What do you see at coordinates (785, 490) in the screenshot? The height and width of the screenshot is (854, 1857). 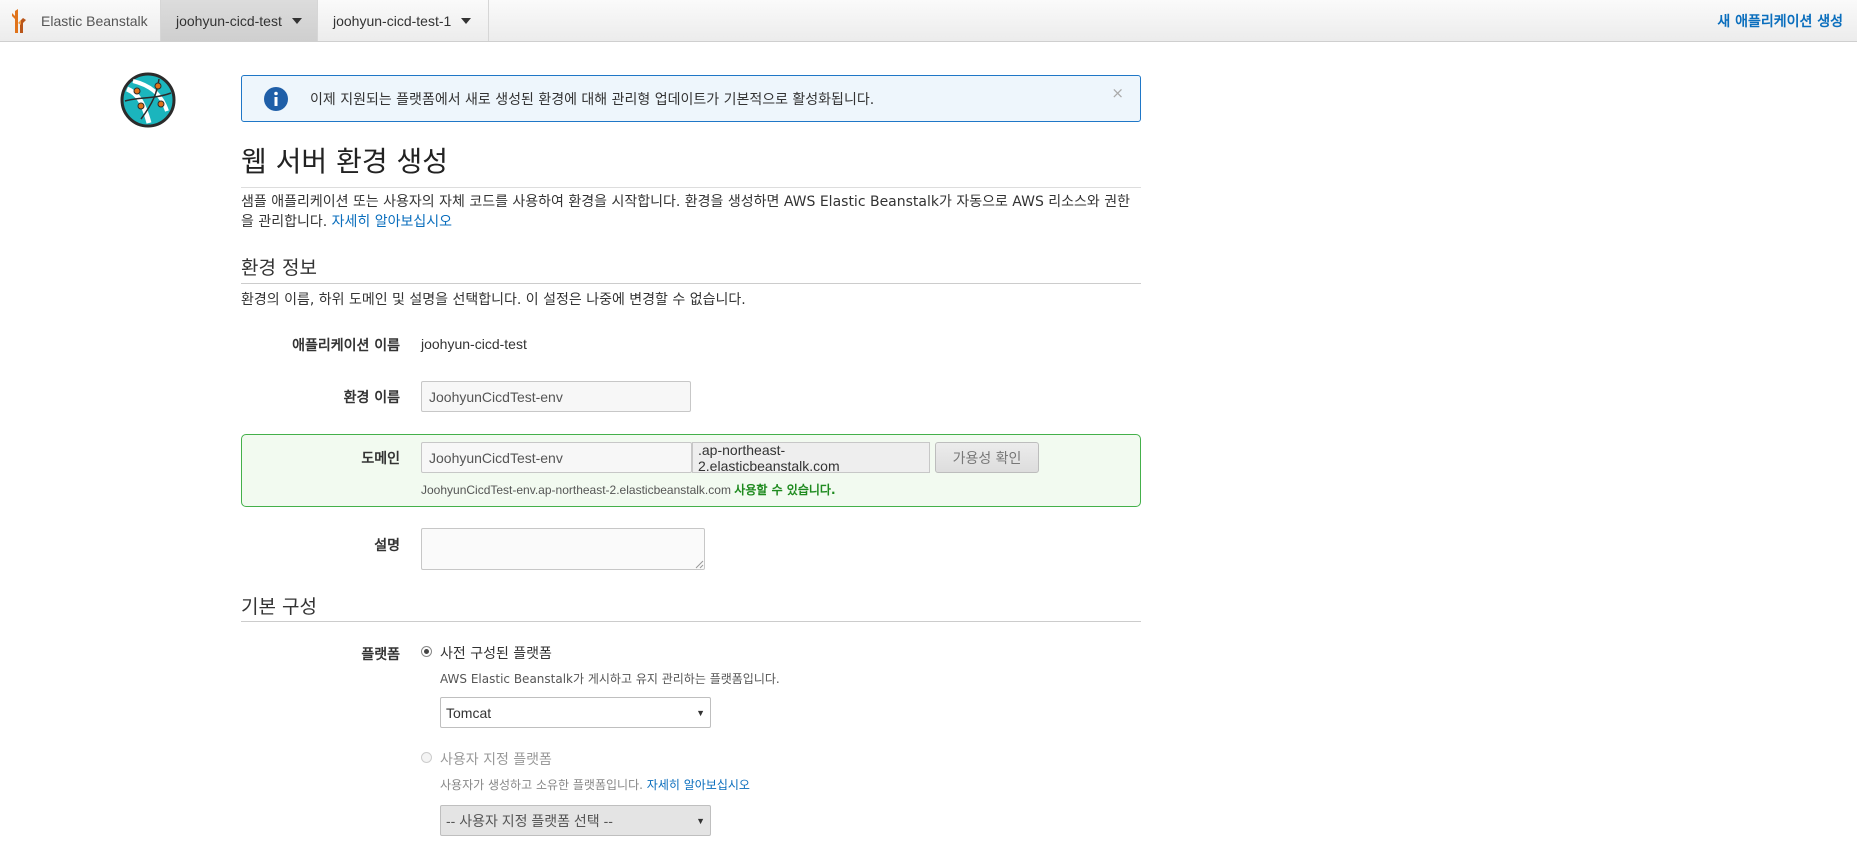 I see `domain-available-status: 사용할 수 있습니다.` at bounding box center [785, 490].